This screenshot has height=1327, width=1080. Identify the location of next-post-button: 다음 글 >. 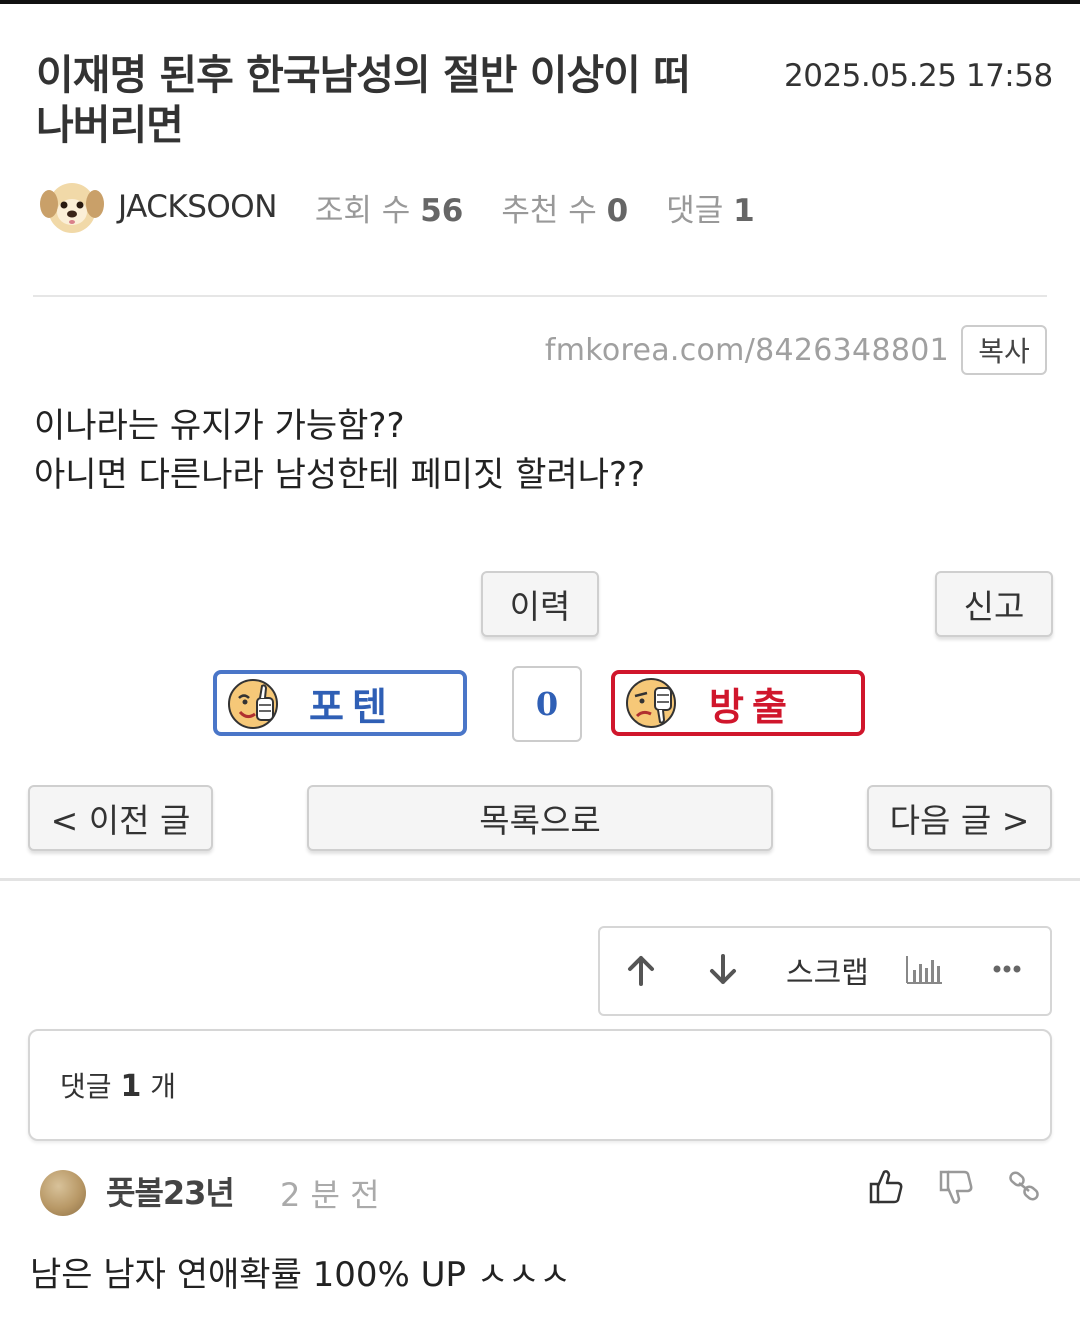
(959, 818).